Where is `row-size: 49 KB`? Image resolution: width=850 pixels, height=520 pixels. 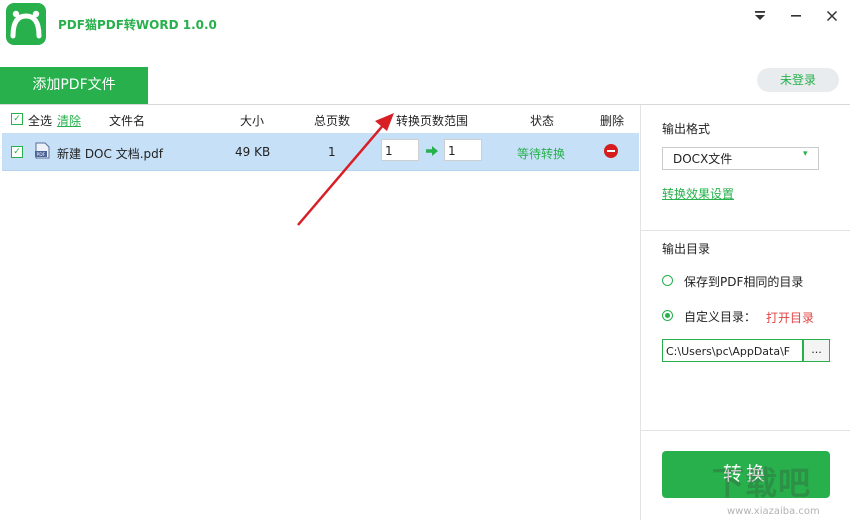
row-size: 49 KB is located at coordinates (253, 152).